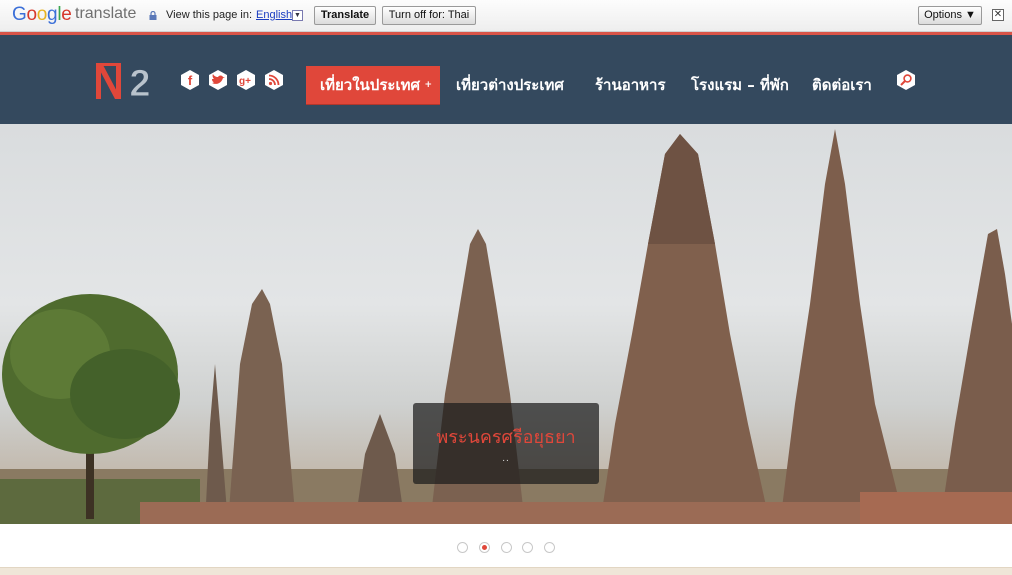 The width and height of the screenshot is (1012, 575). Describe the element at coordinates (842, 85) in the screenshot. I see `nav-item-contact: ติดต่อเรา` at that location.